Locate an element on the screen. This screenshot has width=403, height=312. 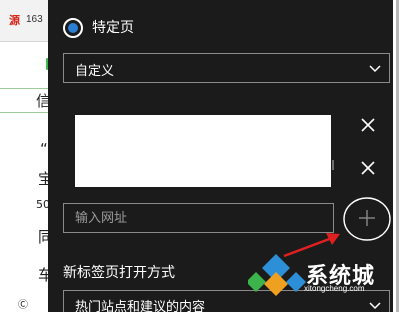
background-text: 信 is located at coordinates (42, 101).